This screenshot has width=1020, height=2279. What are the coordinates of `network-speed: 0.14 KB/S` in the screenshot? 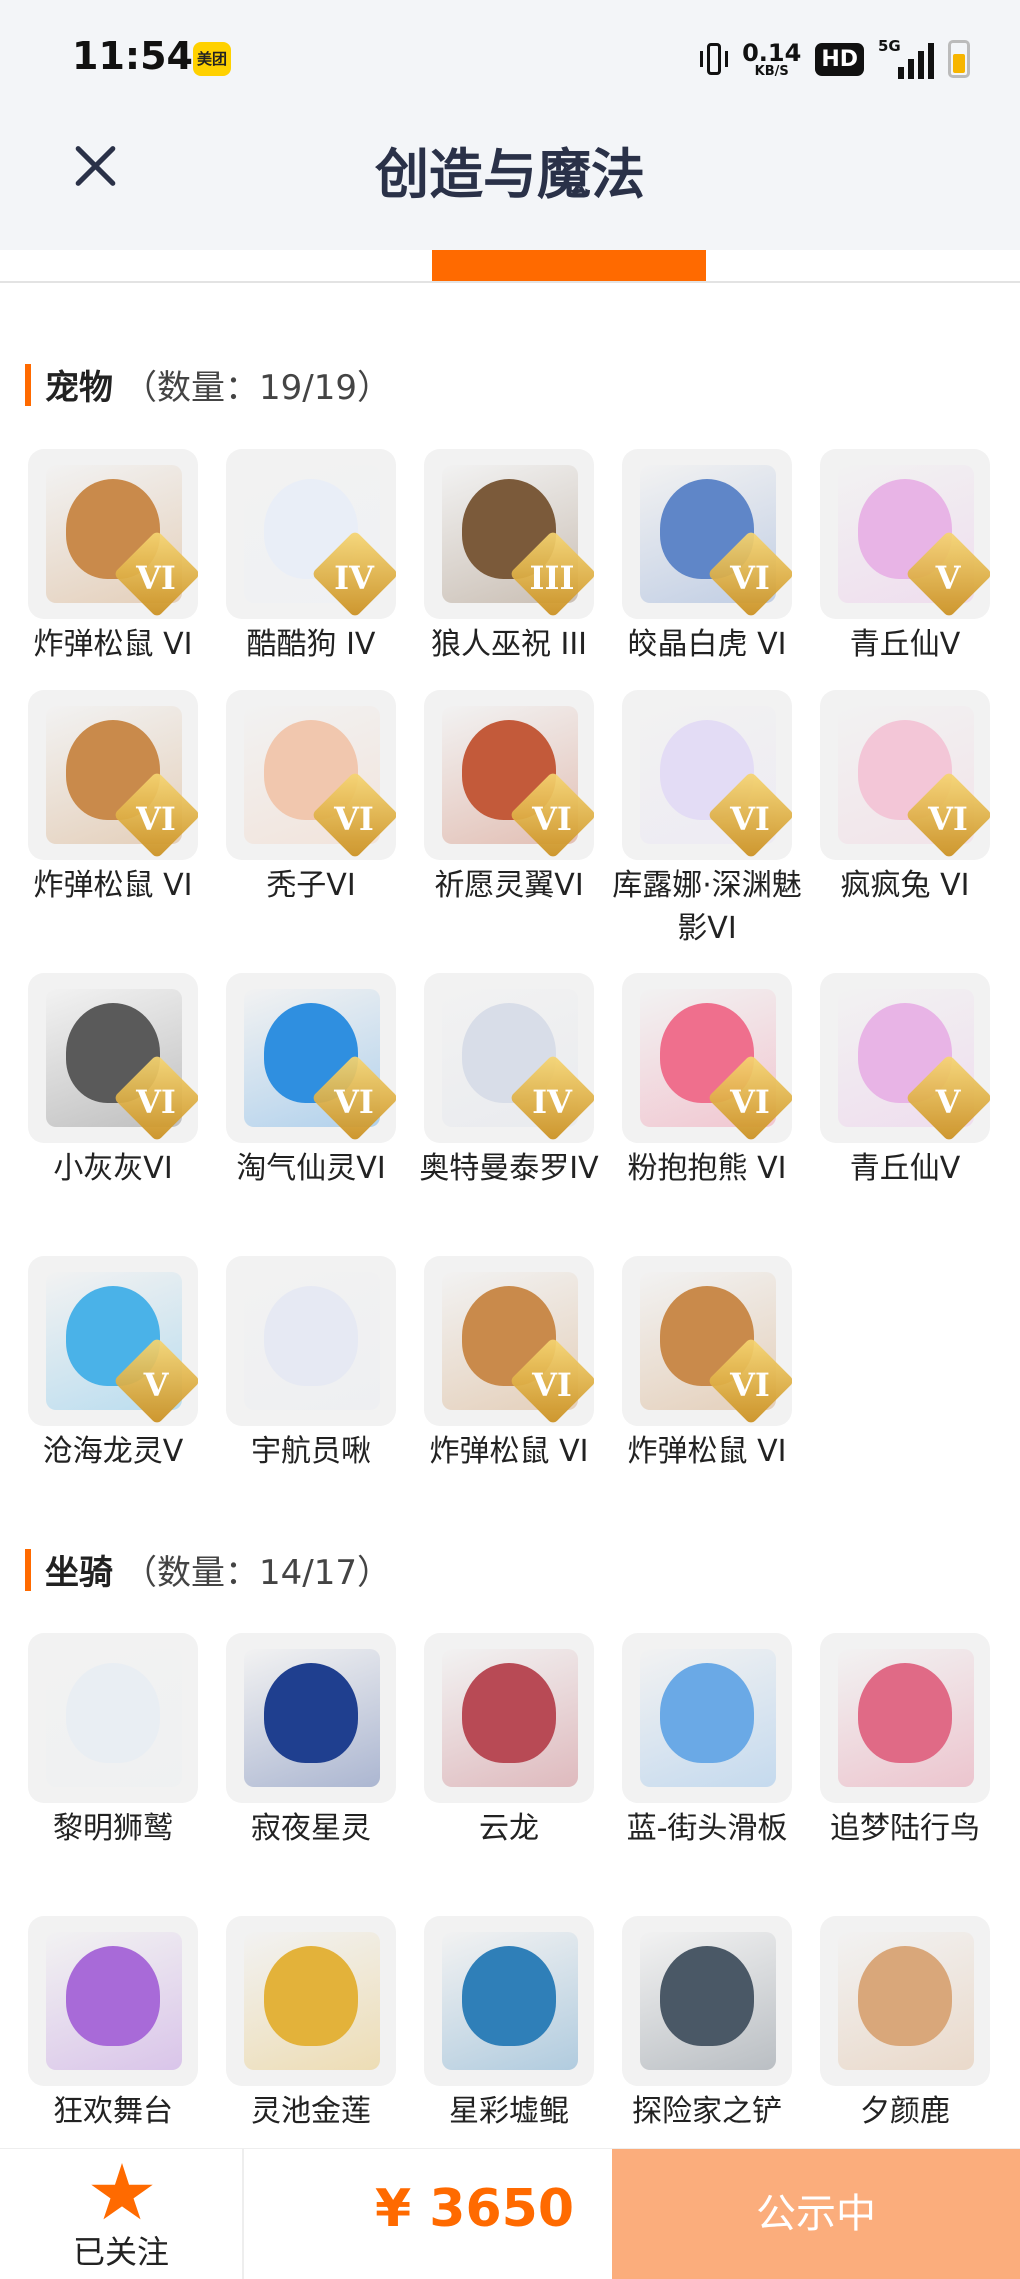 It's located at (771, 59).